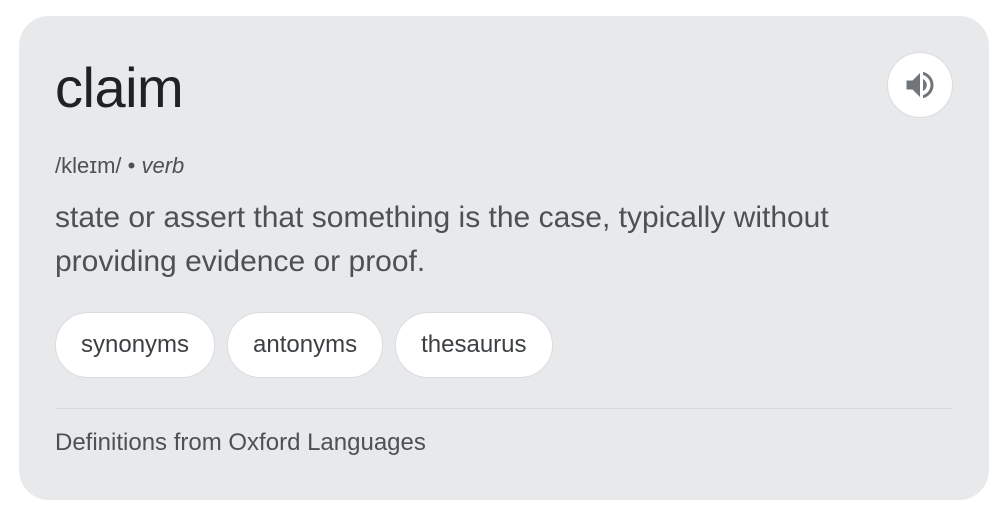 The width and height of the screenshot is (1006, 516). I want to click on part-of-speech: verb, so click(163, 165).